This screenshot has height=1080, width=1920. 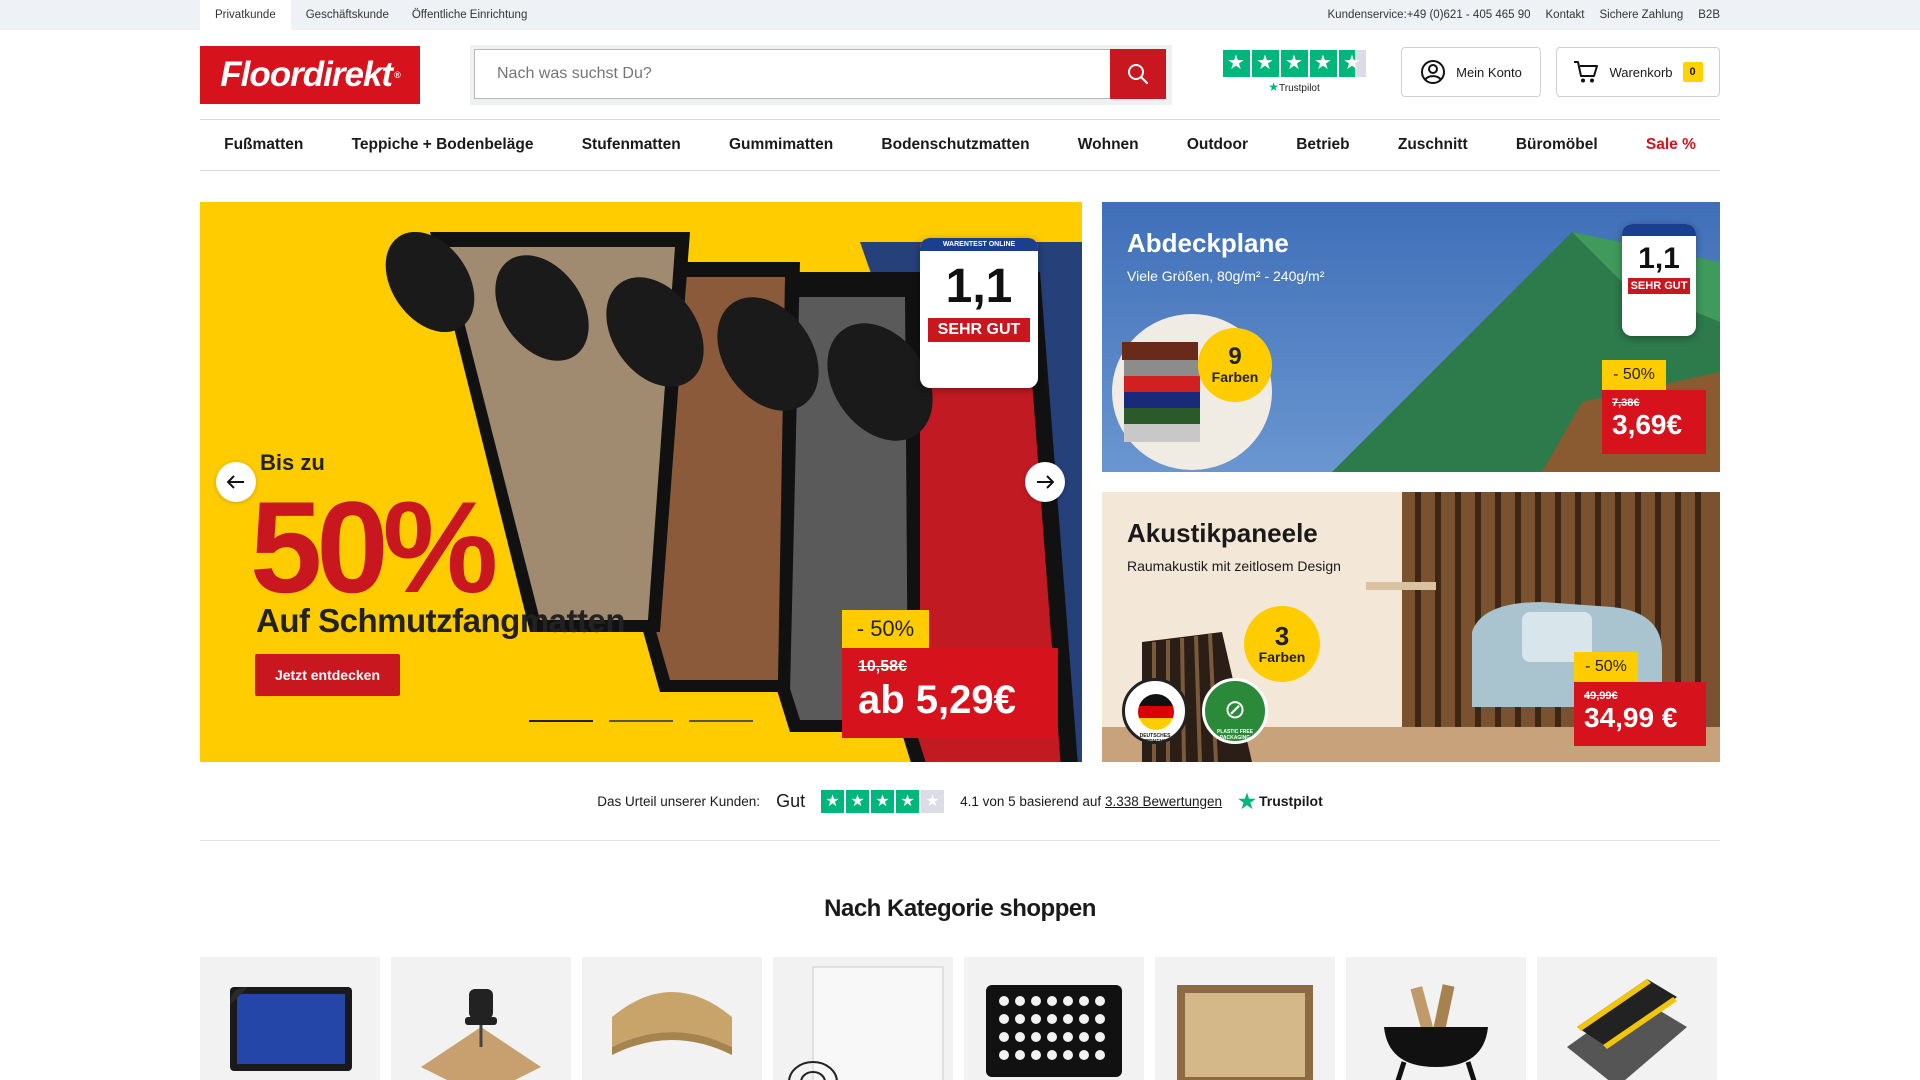 What do you see at coordinates (1245, 1018) in the screenshot?
I see `category-teppiche` at bounding box center [1245, 1018].